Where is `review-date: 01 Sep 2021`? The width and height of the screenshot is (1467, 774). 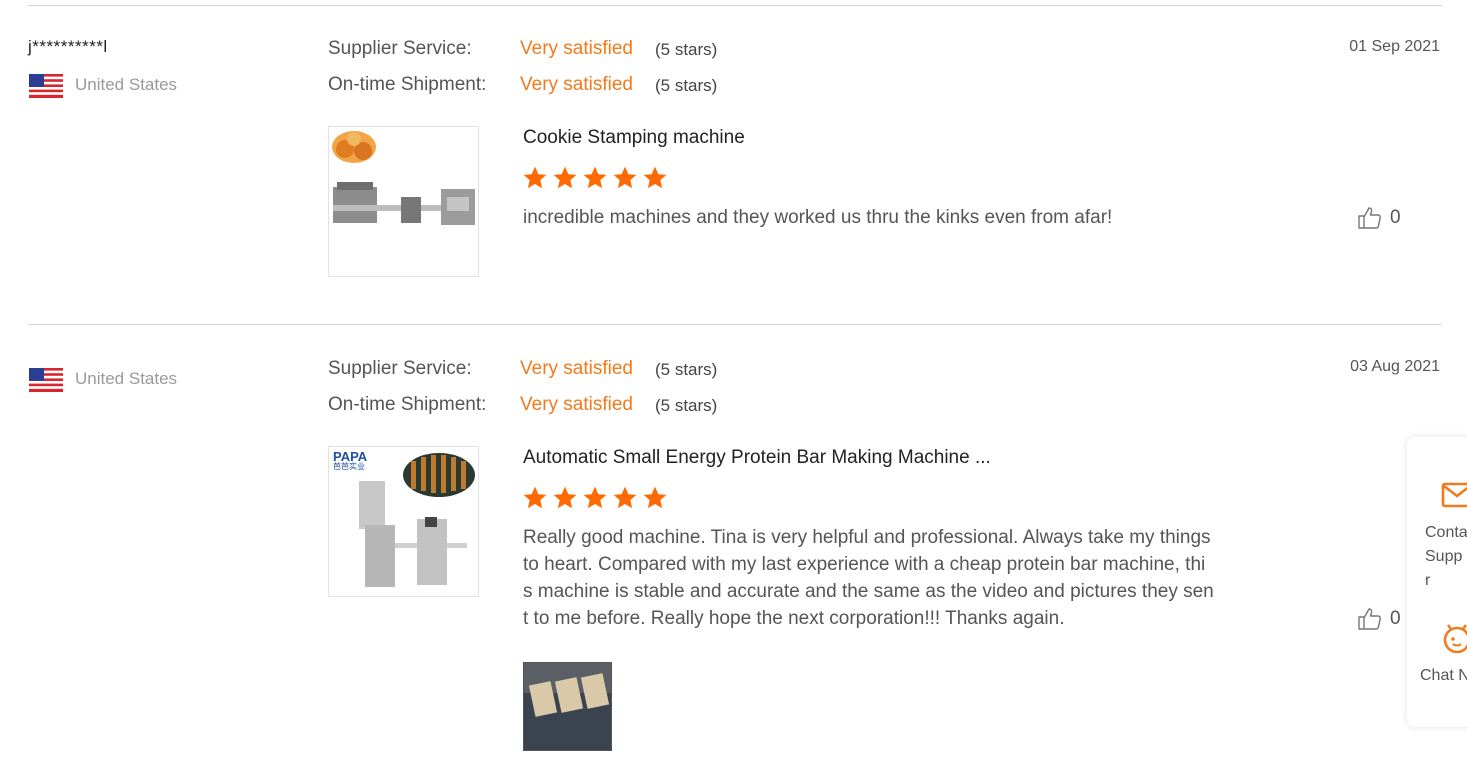
review-date: 01 Sep 2021 is located at coordinates (1394, 46).